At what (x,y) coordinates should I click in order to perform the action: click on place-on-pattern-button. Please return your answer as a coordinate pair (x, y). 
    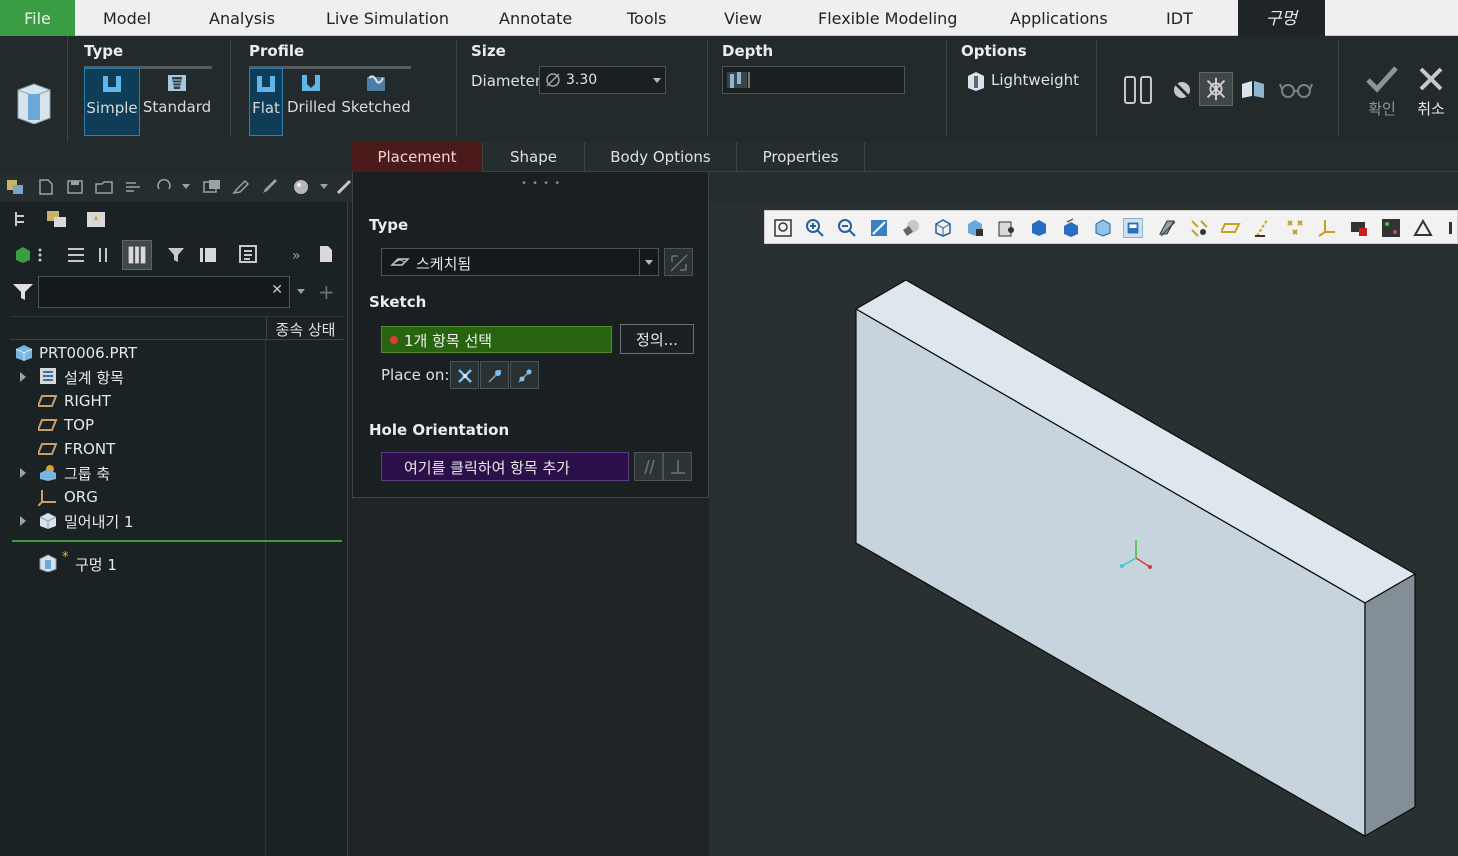
    Looking at the image, I should click on (524, 375).